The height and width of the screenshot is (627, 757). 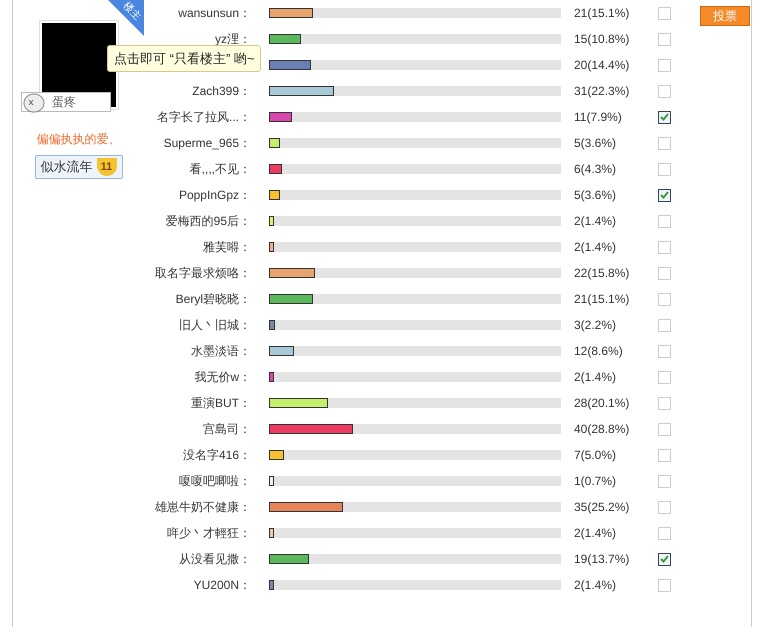 I want to click on vote-count: 11(7.9%), so click(x=598, y=117).